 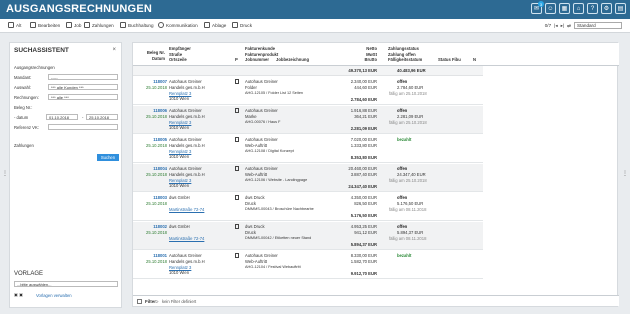 I want to click on beleg-nr: 118004, so click(x=157, y=169).